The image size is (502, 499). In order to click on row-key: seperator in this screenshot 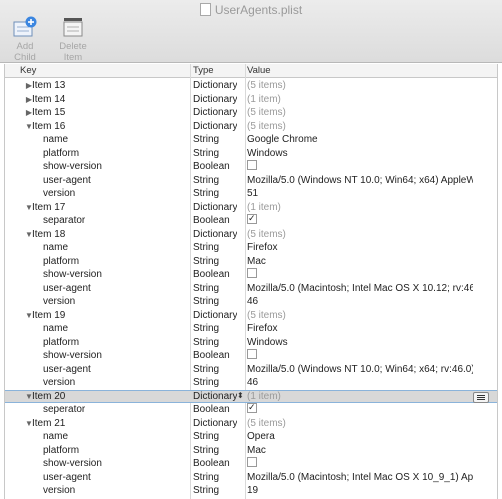, I will do `click(64, 410)`.